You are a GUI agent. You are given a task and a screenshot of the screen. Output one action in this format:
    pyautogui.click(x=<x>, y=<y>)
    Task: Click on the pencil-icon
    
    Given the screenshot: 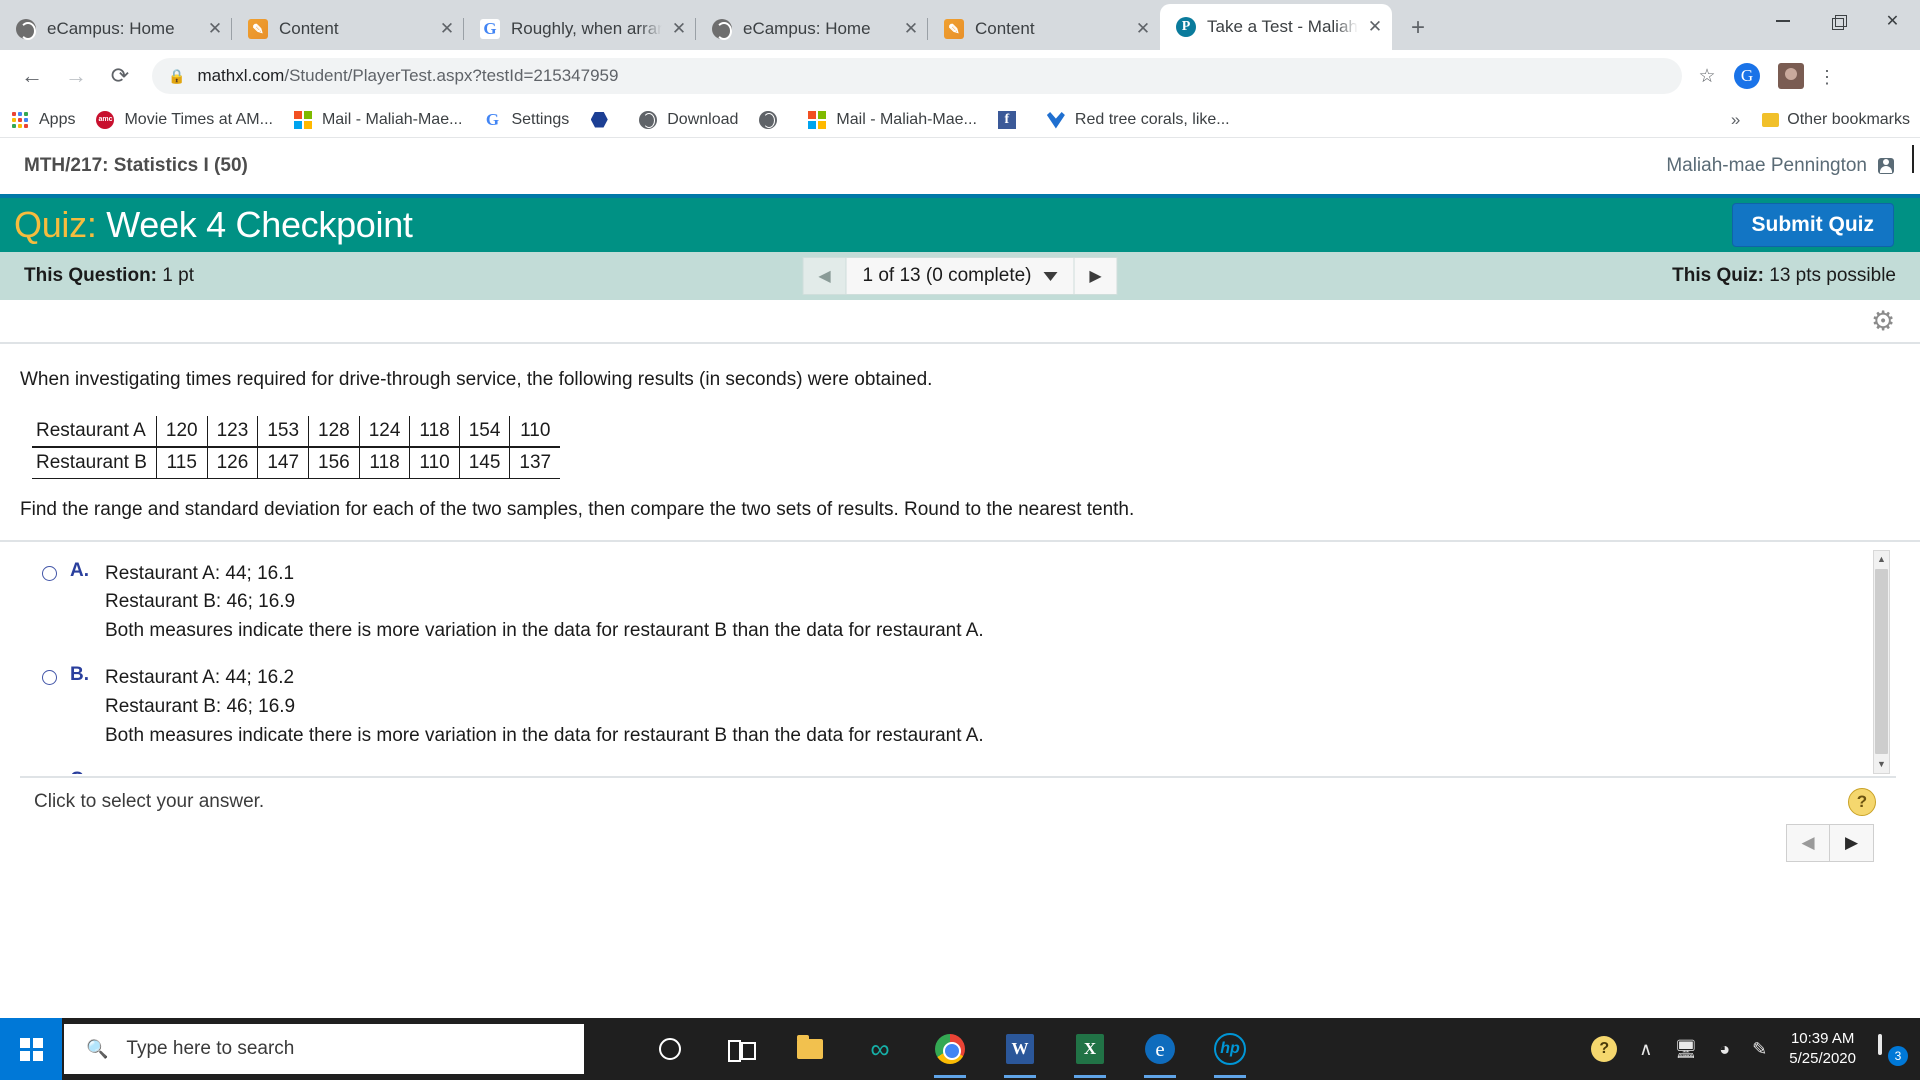 What is the action you would take?
    pyautogui.click(x=258, y=29)
    